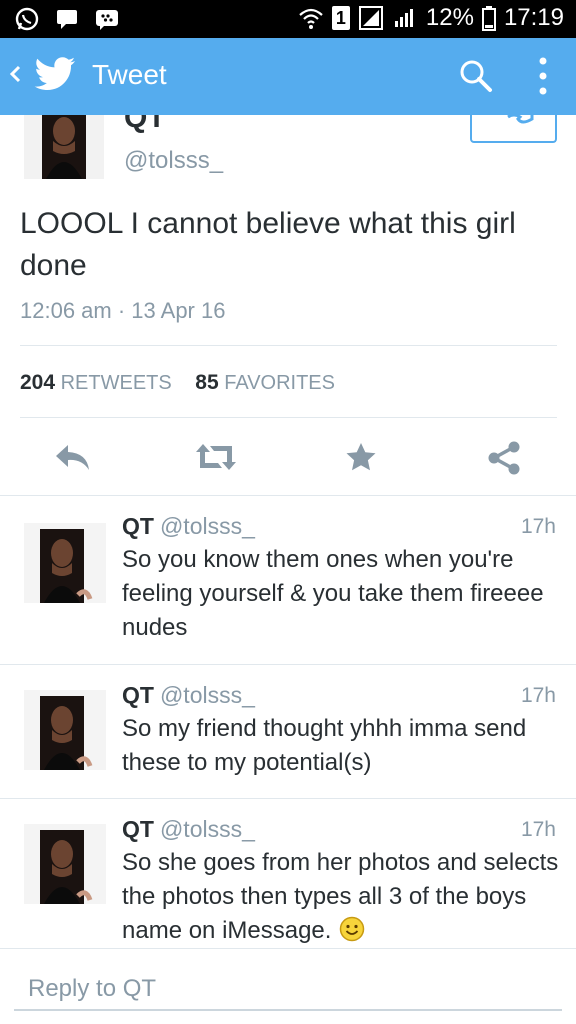  What do you see at coordinates (279, 383) in the screenshot?
I see `favorites-label: FAVORITES` at bounding box center [279, 383].